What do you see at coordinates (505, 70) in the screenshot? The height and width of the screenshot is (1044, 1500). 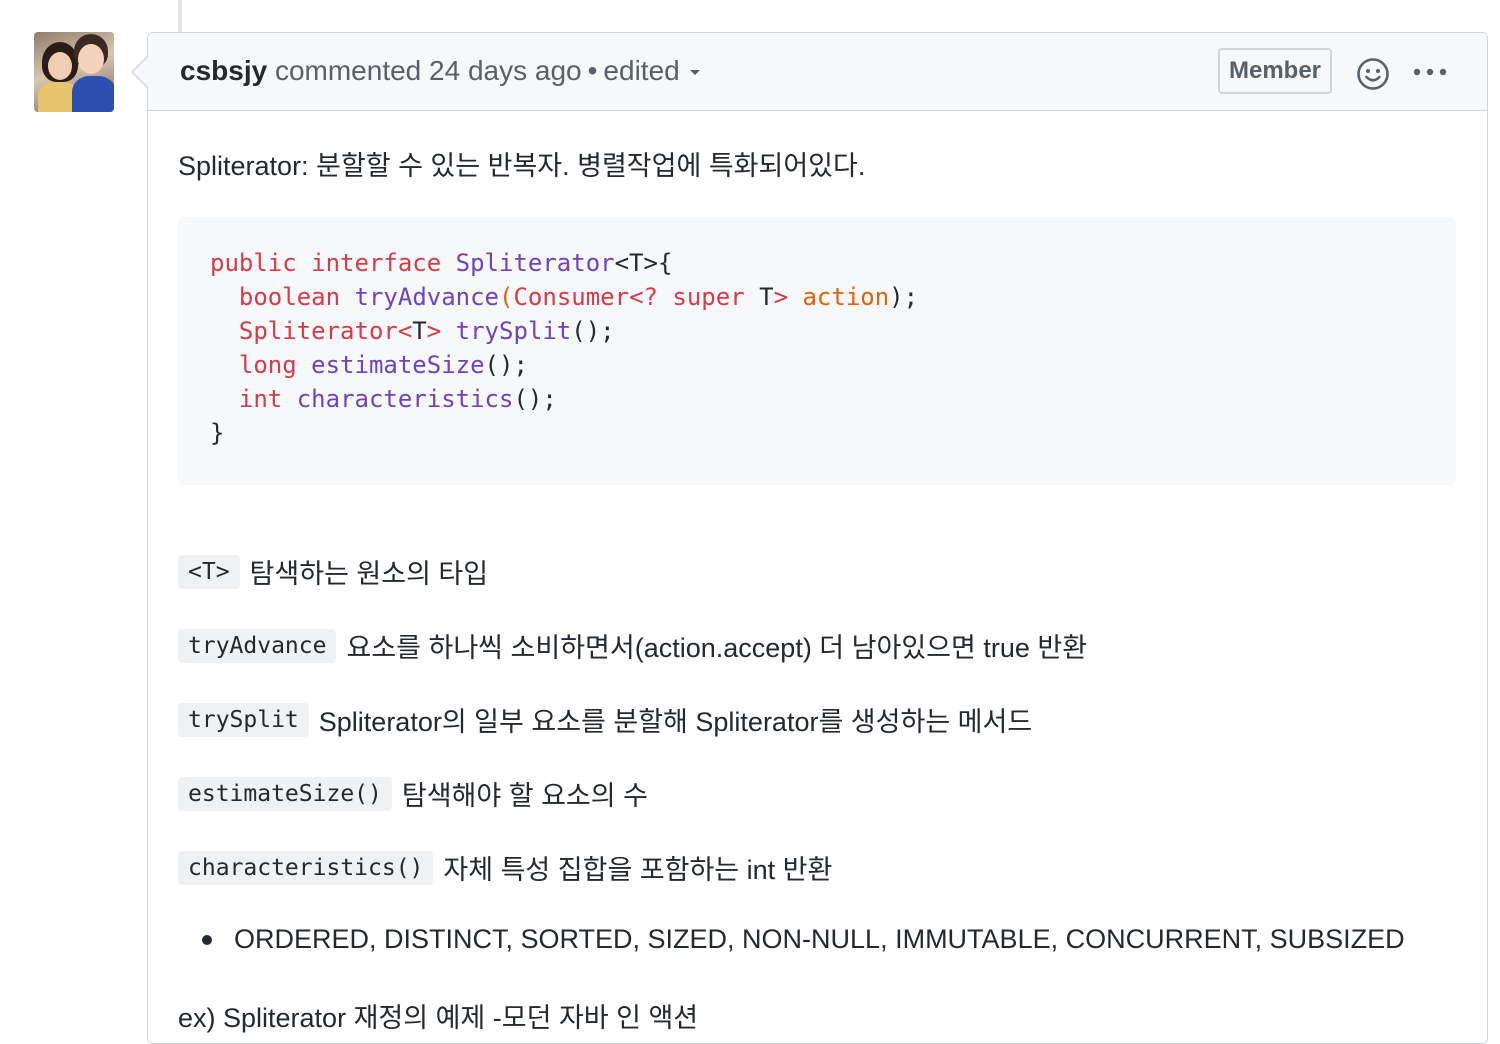 I see `comment-time: 24 days ago` at bounding box center [505, 70].